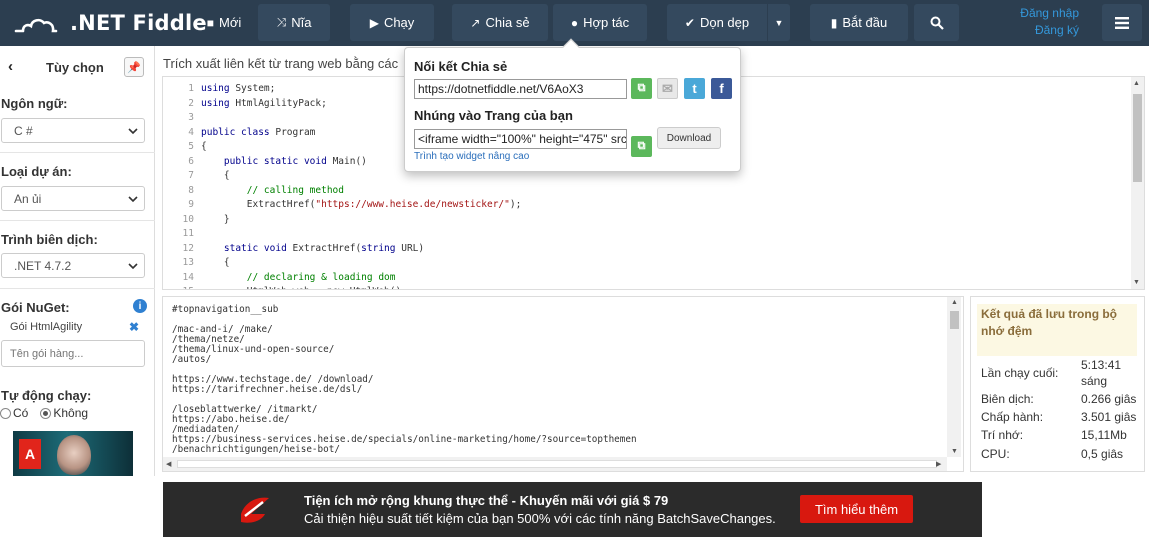 The height and width of the screenshot is (540, 1149). What do you see at coordinates (49, 239) in the screenshot?
I see `compiler-label: Trình biên dịch:` at bounding box center [49, 239].